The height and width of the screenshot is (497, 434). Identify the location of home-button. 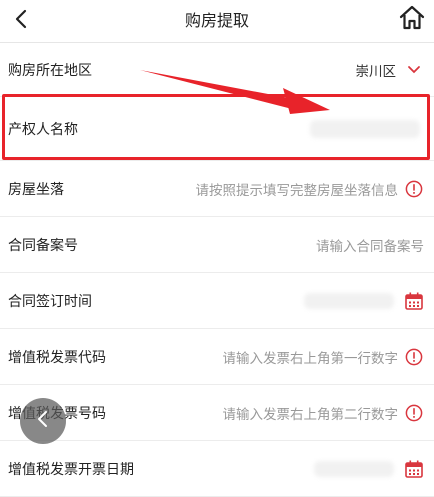
(412, 20).